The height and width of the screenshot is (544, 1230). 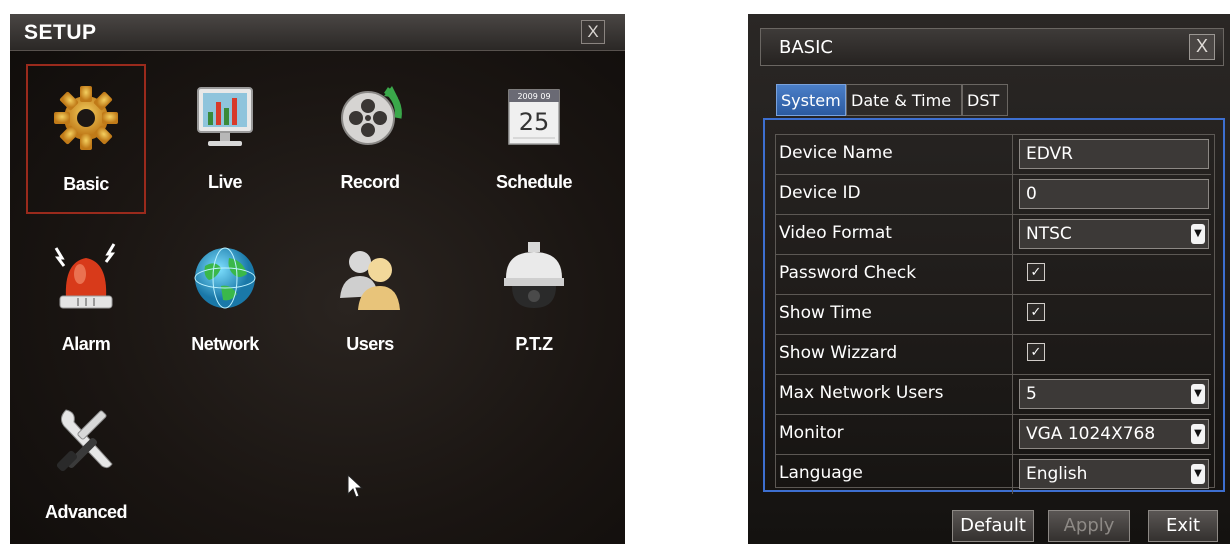 I want to click on language-select: English ▼, so click(x=1114, y=474).